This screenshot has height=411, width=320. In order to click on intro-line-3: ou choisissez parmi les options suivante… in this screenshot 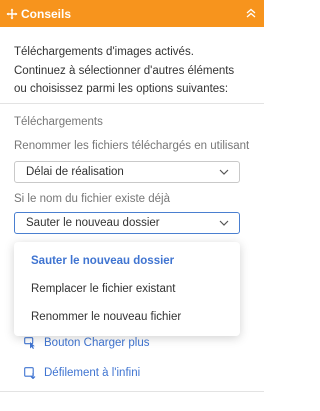, I will do `click(121, 89)`.